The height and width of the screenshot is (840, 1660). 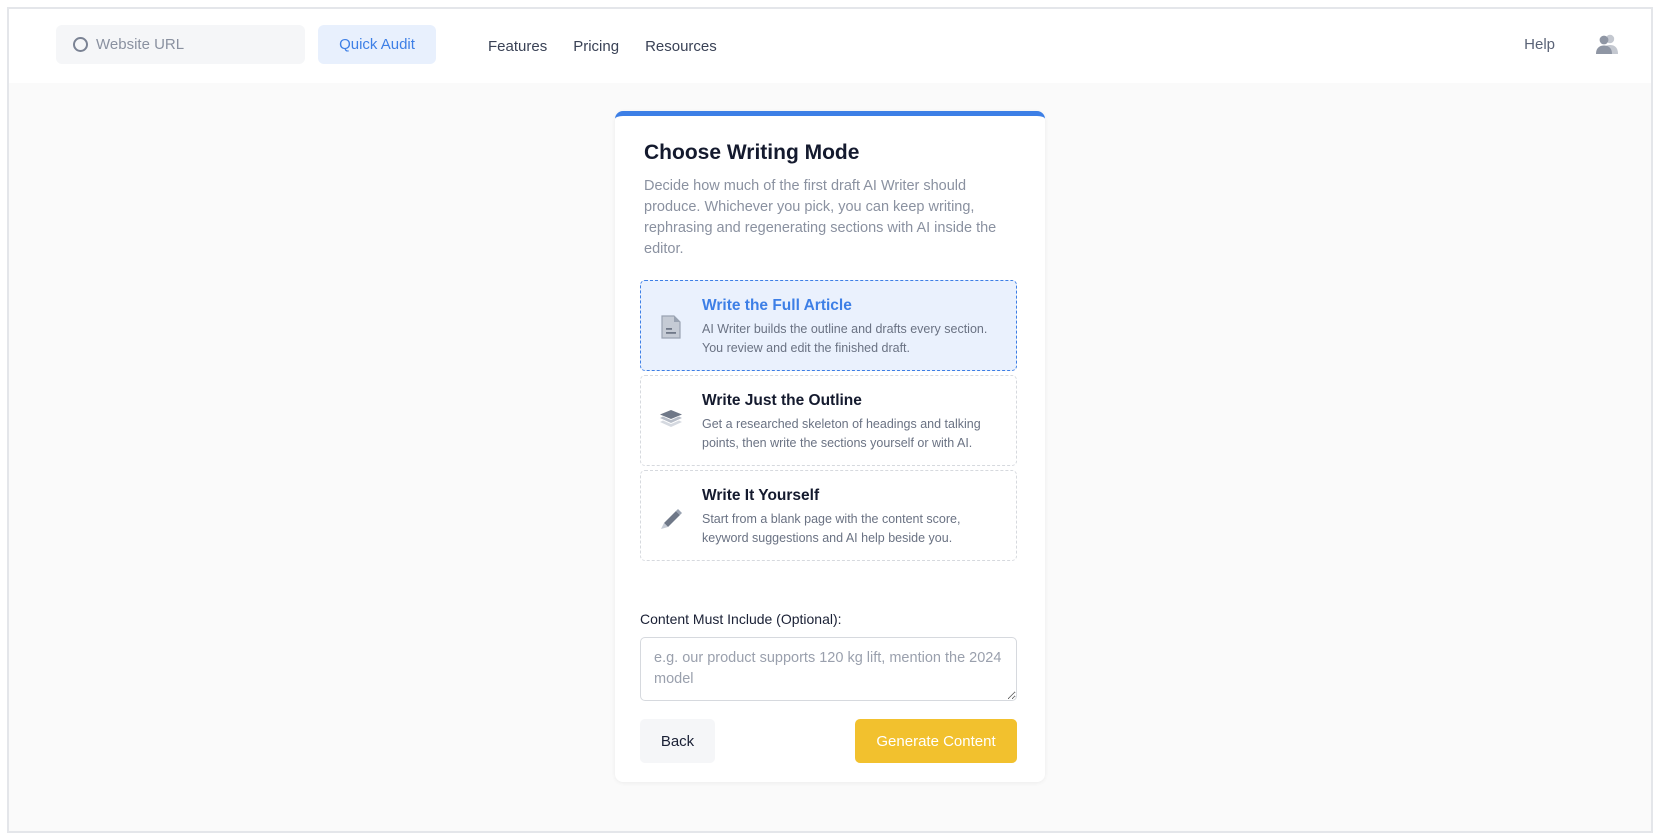 I want to click on website-url-search, so click(x=180, y=44).